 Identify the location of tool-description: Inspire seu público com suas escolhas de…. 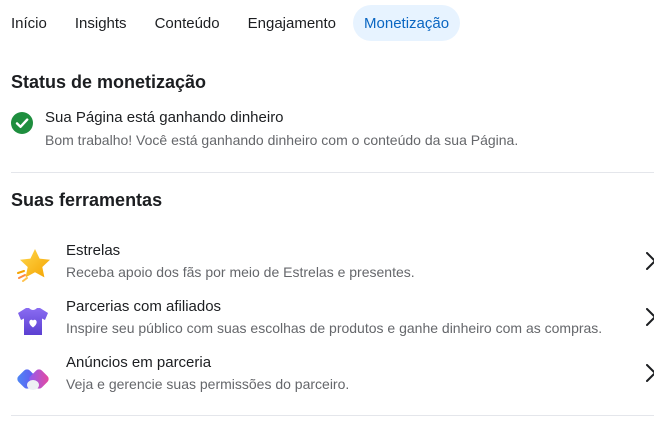
(334, 328).